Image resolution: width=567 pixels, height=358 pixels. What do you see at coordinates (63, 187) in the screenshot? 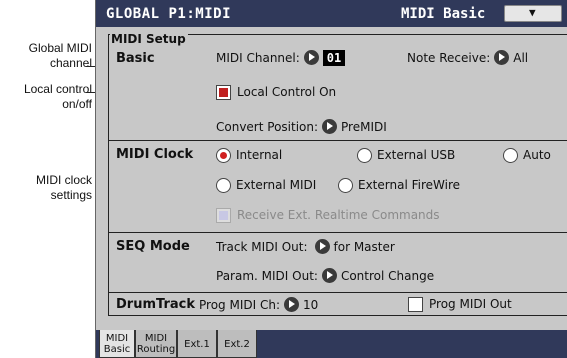
I see `callout-midi-clock-settings: MIDI clock settings` at bounding box center [63, 187].